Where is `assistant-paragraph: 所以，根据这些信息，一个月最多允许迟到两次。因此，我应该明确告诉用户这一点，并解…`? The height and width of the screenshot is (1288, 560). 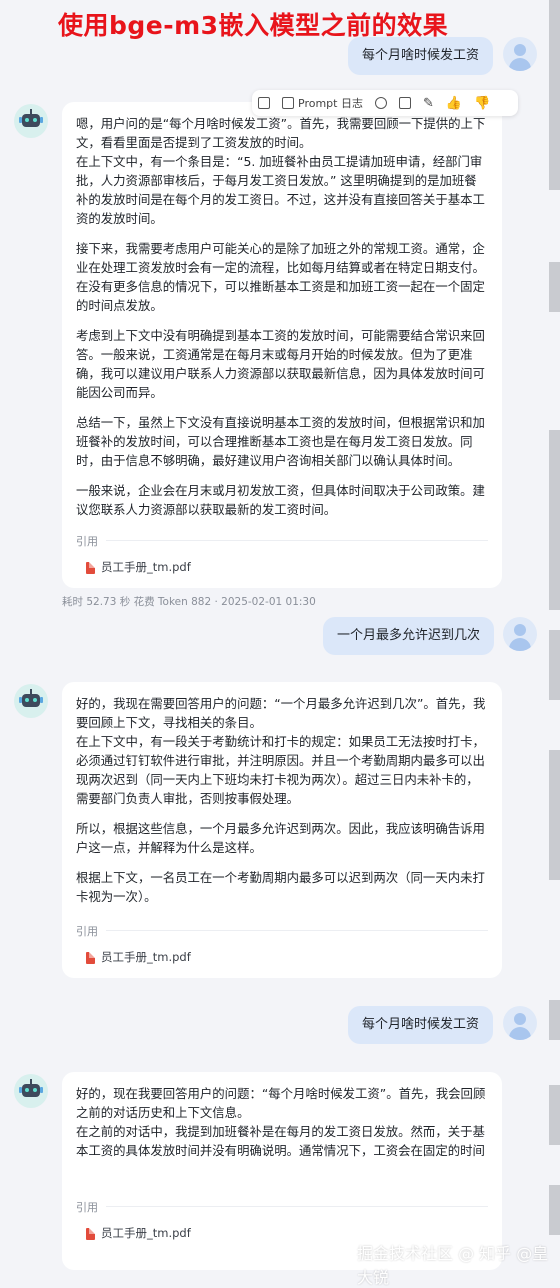
assistant-paragraph: 所以，根据这些信息，一个月最多允许迟到两次。因此，我应该明确告诉用户这一点，并解… is located at coordinates (280, 838).